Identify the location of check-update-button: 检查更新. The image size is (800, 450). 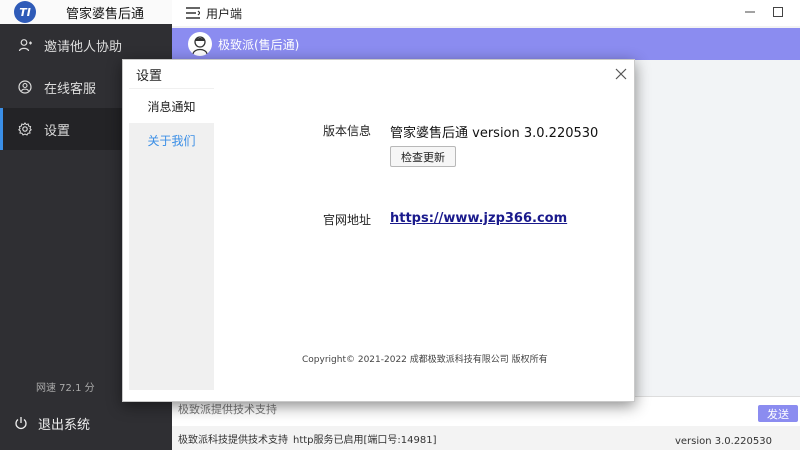
(423, 156).